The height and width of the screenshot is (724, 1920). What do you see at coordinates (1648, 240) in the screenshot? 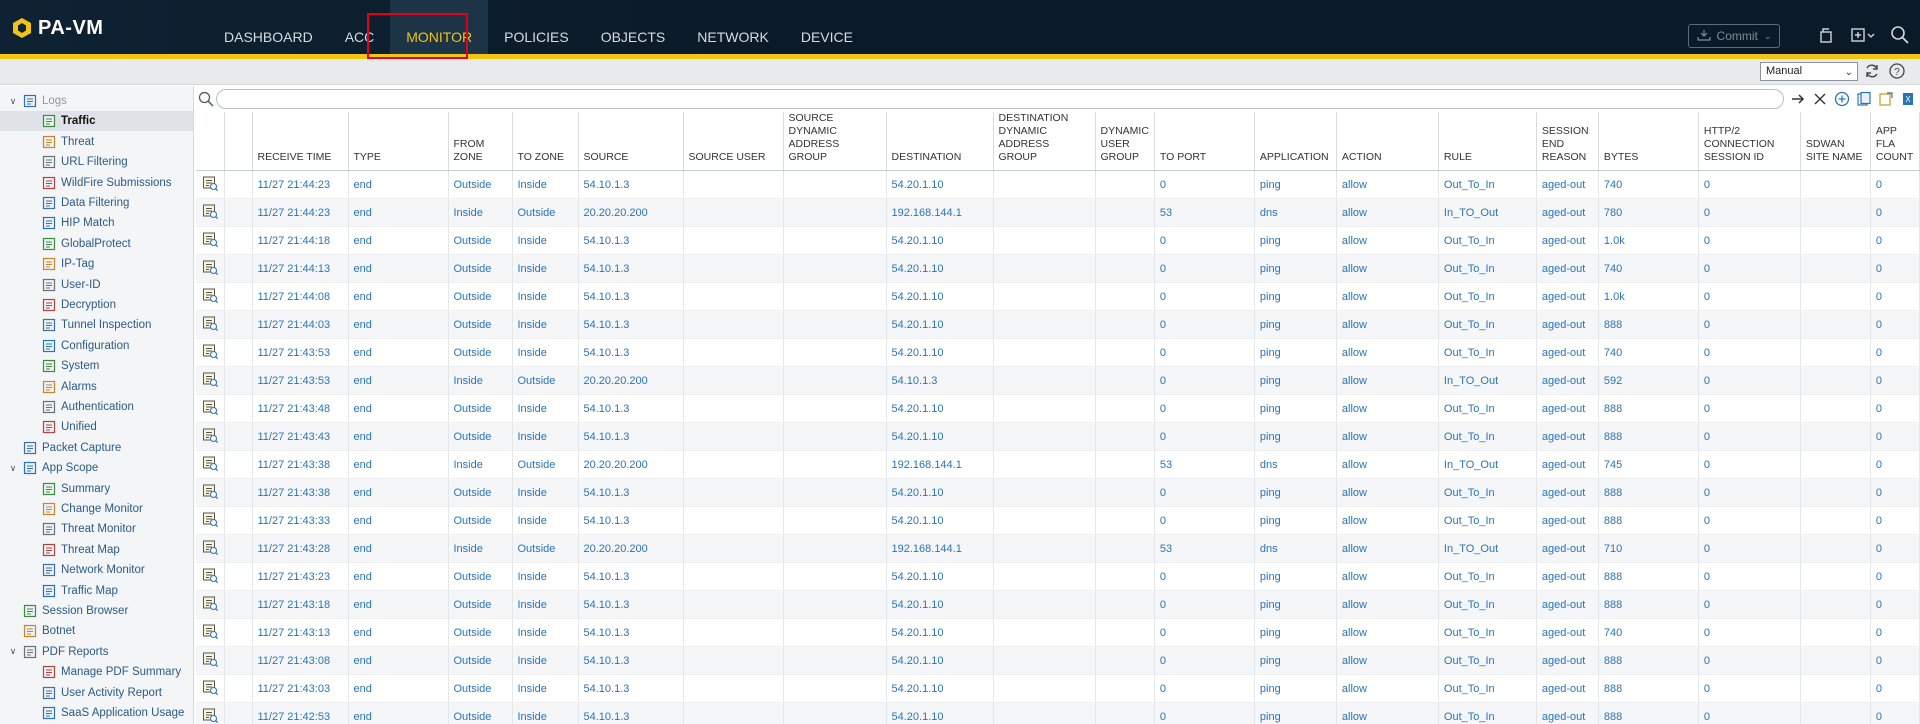
I see `cell-bytes: 1.0k` at bounding box center [1648, 240].